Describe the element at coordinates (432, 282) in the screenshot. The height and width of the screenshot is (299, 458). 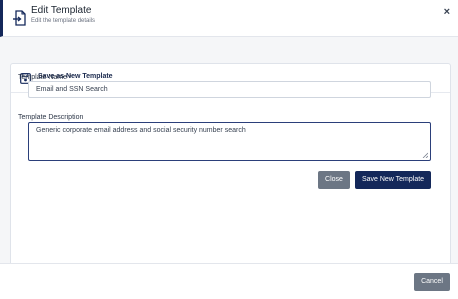
I see `cancel-button: Cancel` at that location.